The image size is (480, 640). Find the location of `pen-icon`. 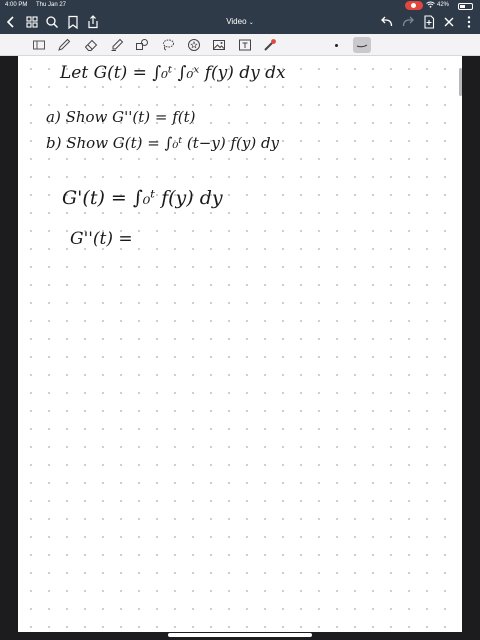

pen-icon is located at coordinates (64, 45).